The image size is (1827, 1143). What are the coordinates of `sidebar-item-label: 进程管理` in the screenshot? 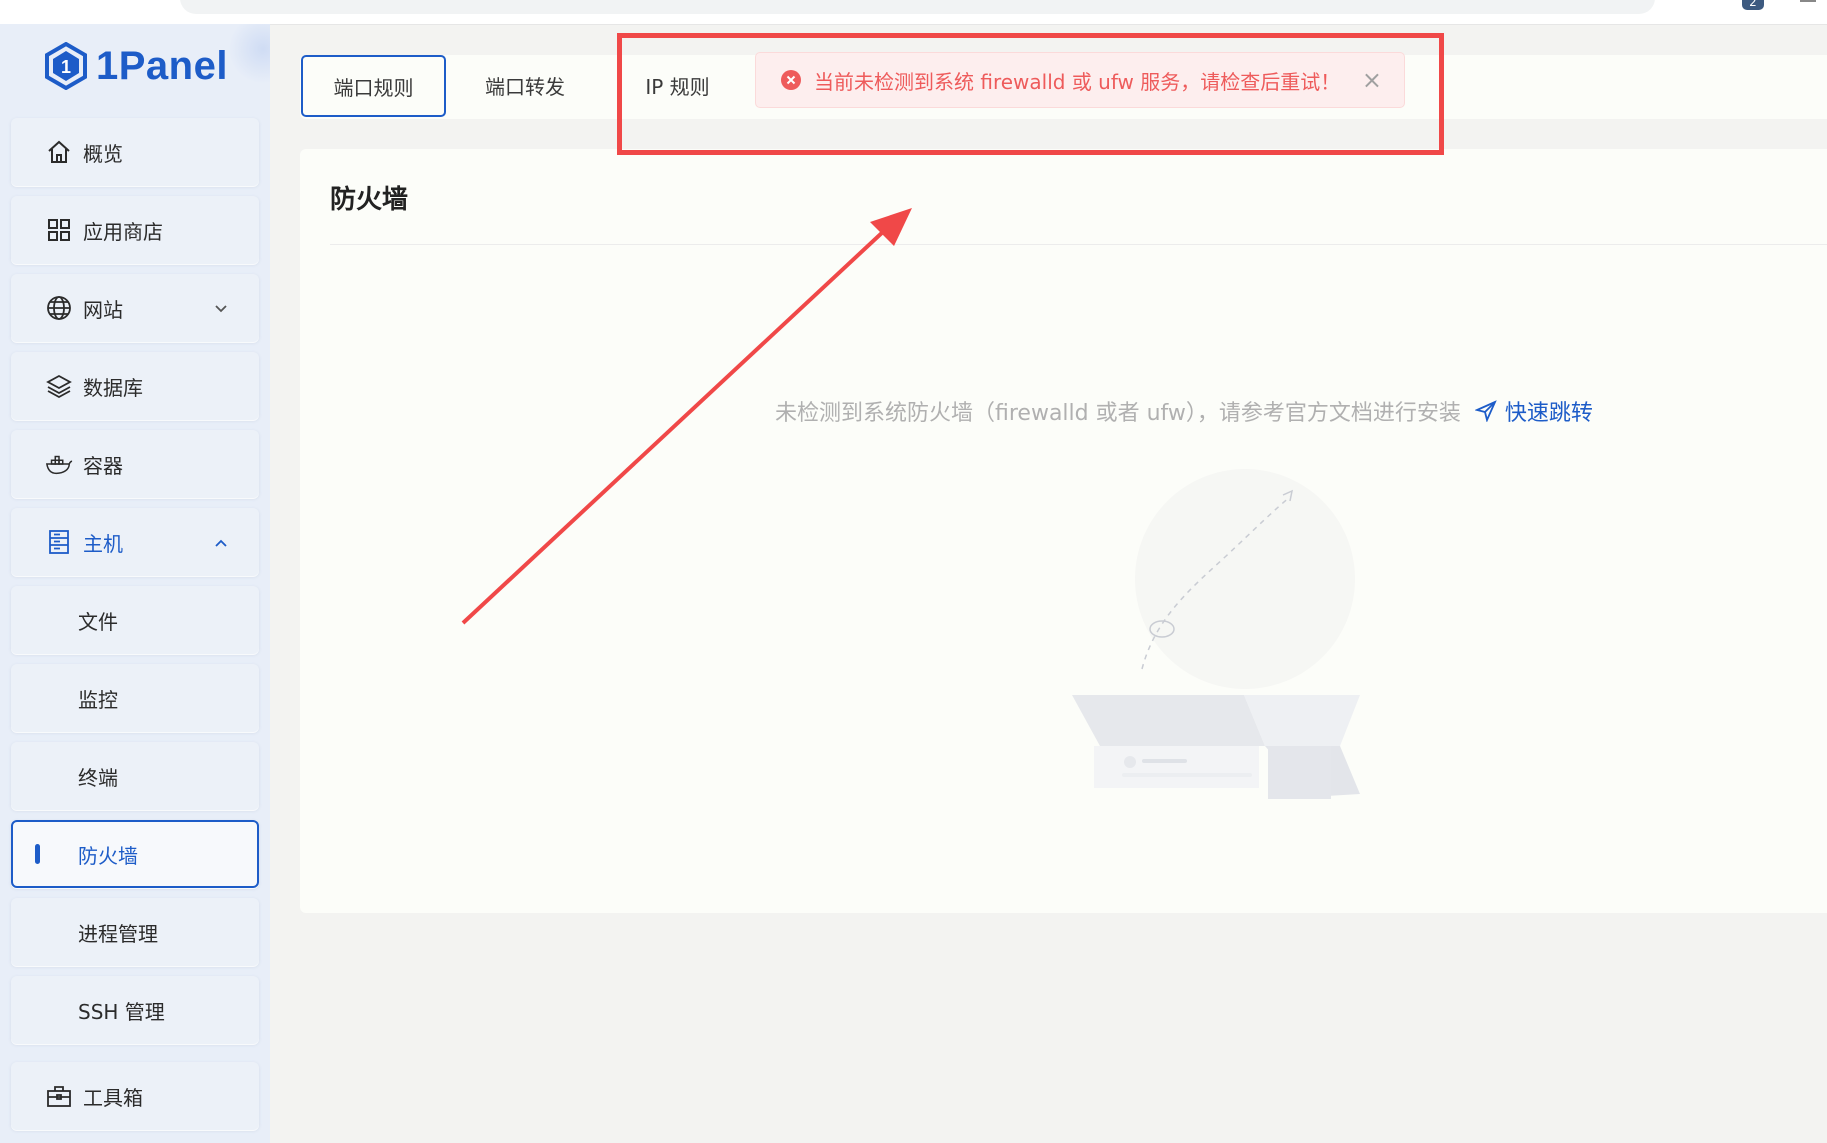 It's located at (118, 933).